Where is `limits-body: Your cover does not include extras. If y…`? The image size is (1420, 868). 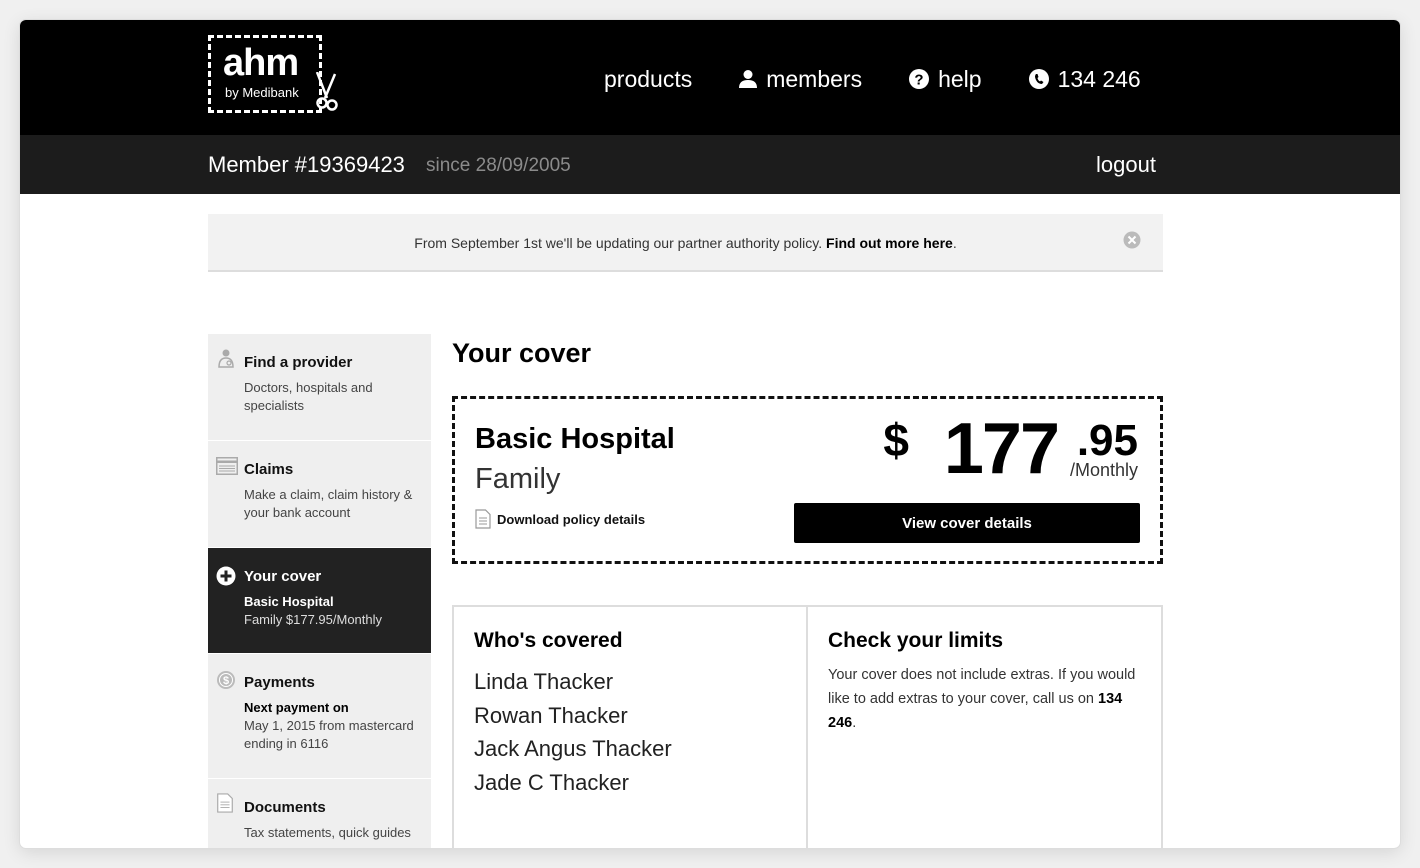
limits-body: Your cover does not include extras. If y… is located at coordinates (982, 687).